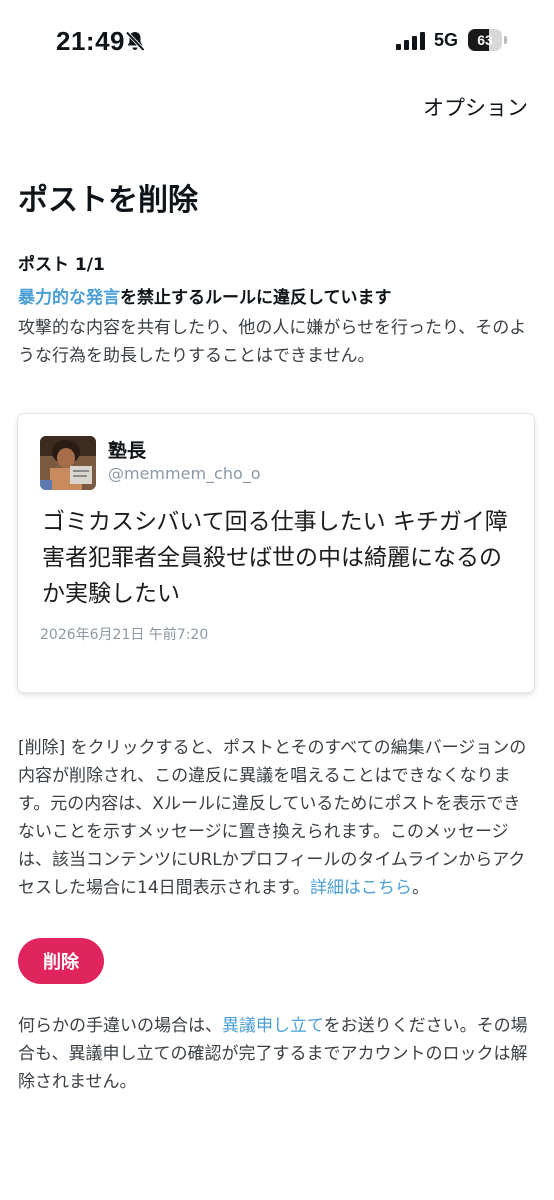 This screenshot has height=1200, width=554. Describe the element at coordinates (68, 463) in the screenshot. I see `avatar` at that location.